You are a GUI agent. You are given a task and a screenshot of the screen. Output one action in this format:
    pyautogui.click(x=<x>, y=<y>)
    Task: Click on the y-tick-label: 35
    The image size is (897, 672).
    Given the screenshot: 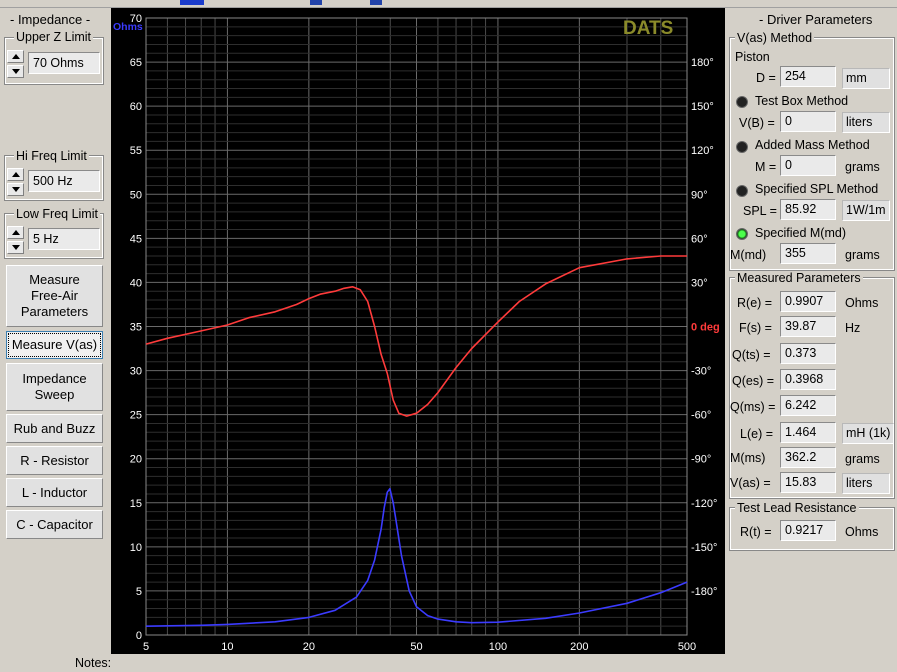 What is the action you would take?
    pyautogui.click(x=136, y=328)
    